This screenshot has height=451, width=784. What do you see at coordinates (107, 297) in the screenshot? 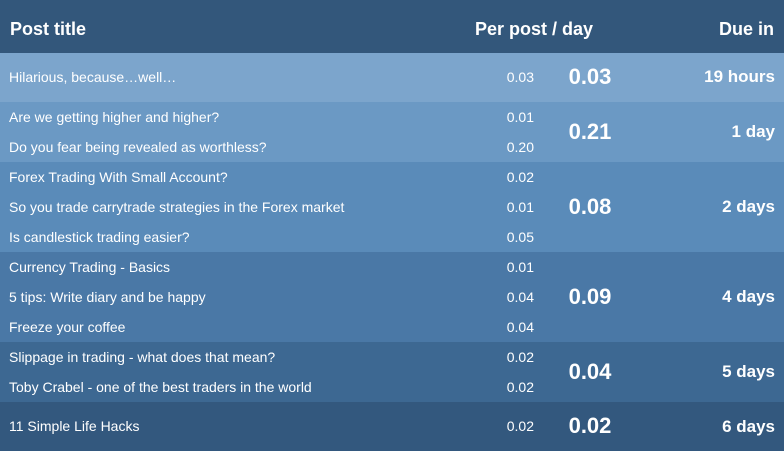
I see `post-title: 5 tips: Write diary and be happy` at bounding box center [107, 297].